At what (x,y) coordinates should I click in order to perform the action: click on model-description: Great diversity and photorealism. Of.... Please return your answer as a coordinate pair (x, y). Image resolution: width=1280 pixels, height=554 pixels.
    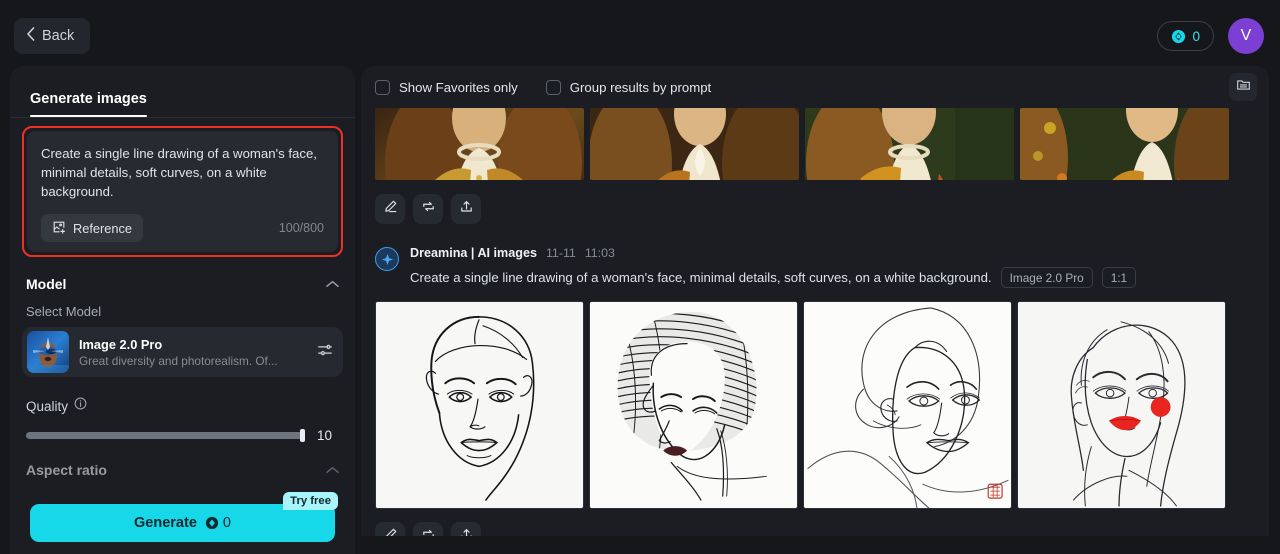
    Looking at the image, I should click on (178, 360).